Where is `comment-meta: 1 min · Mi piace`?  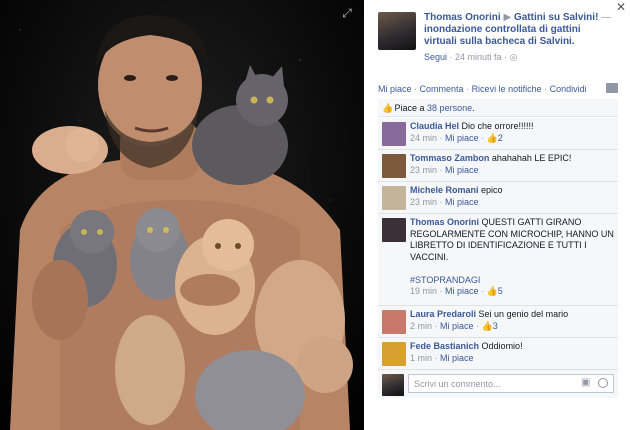 comment-meta: 1 min · Mi piace is located at coordinates (442, 357).